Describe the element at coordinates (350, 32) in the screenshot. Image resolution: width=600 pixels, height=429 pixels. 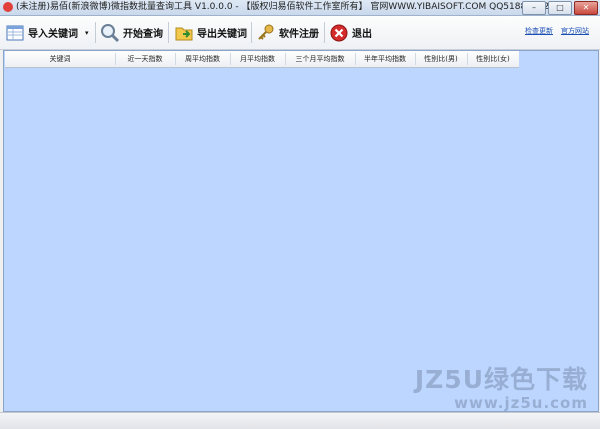
I see `exit-button: 退出` at that location.